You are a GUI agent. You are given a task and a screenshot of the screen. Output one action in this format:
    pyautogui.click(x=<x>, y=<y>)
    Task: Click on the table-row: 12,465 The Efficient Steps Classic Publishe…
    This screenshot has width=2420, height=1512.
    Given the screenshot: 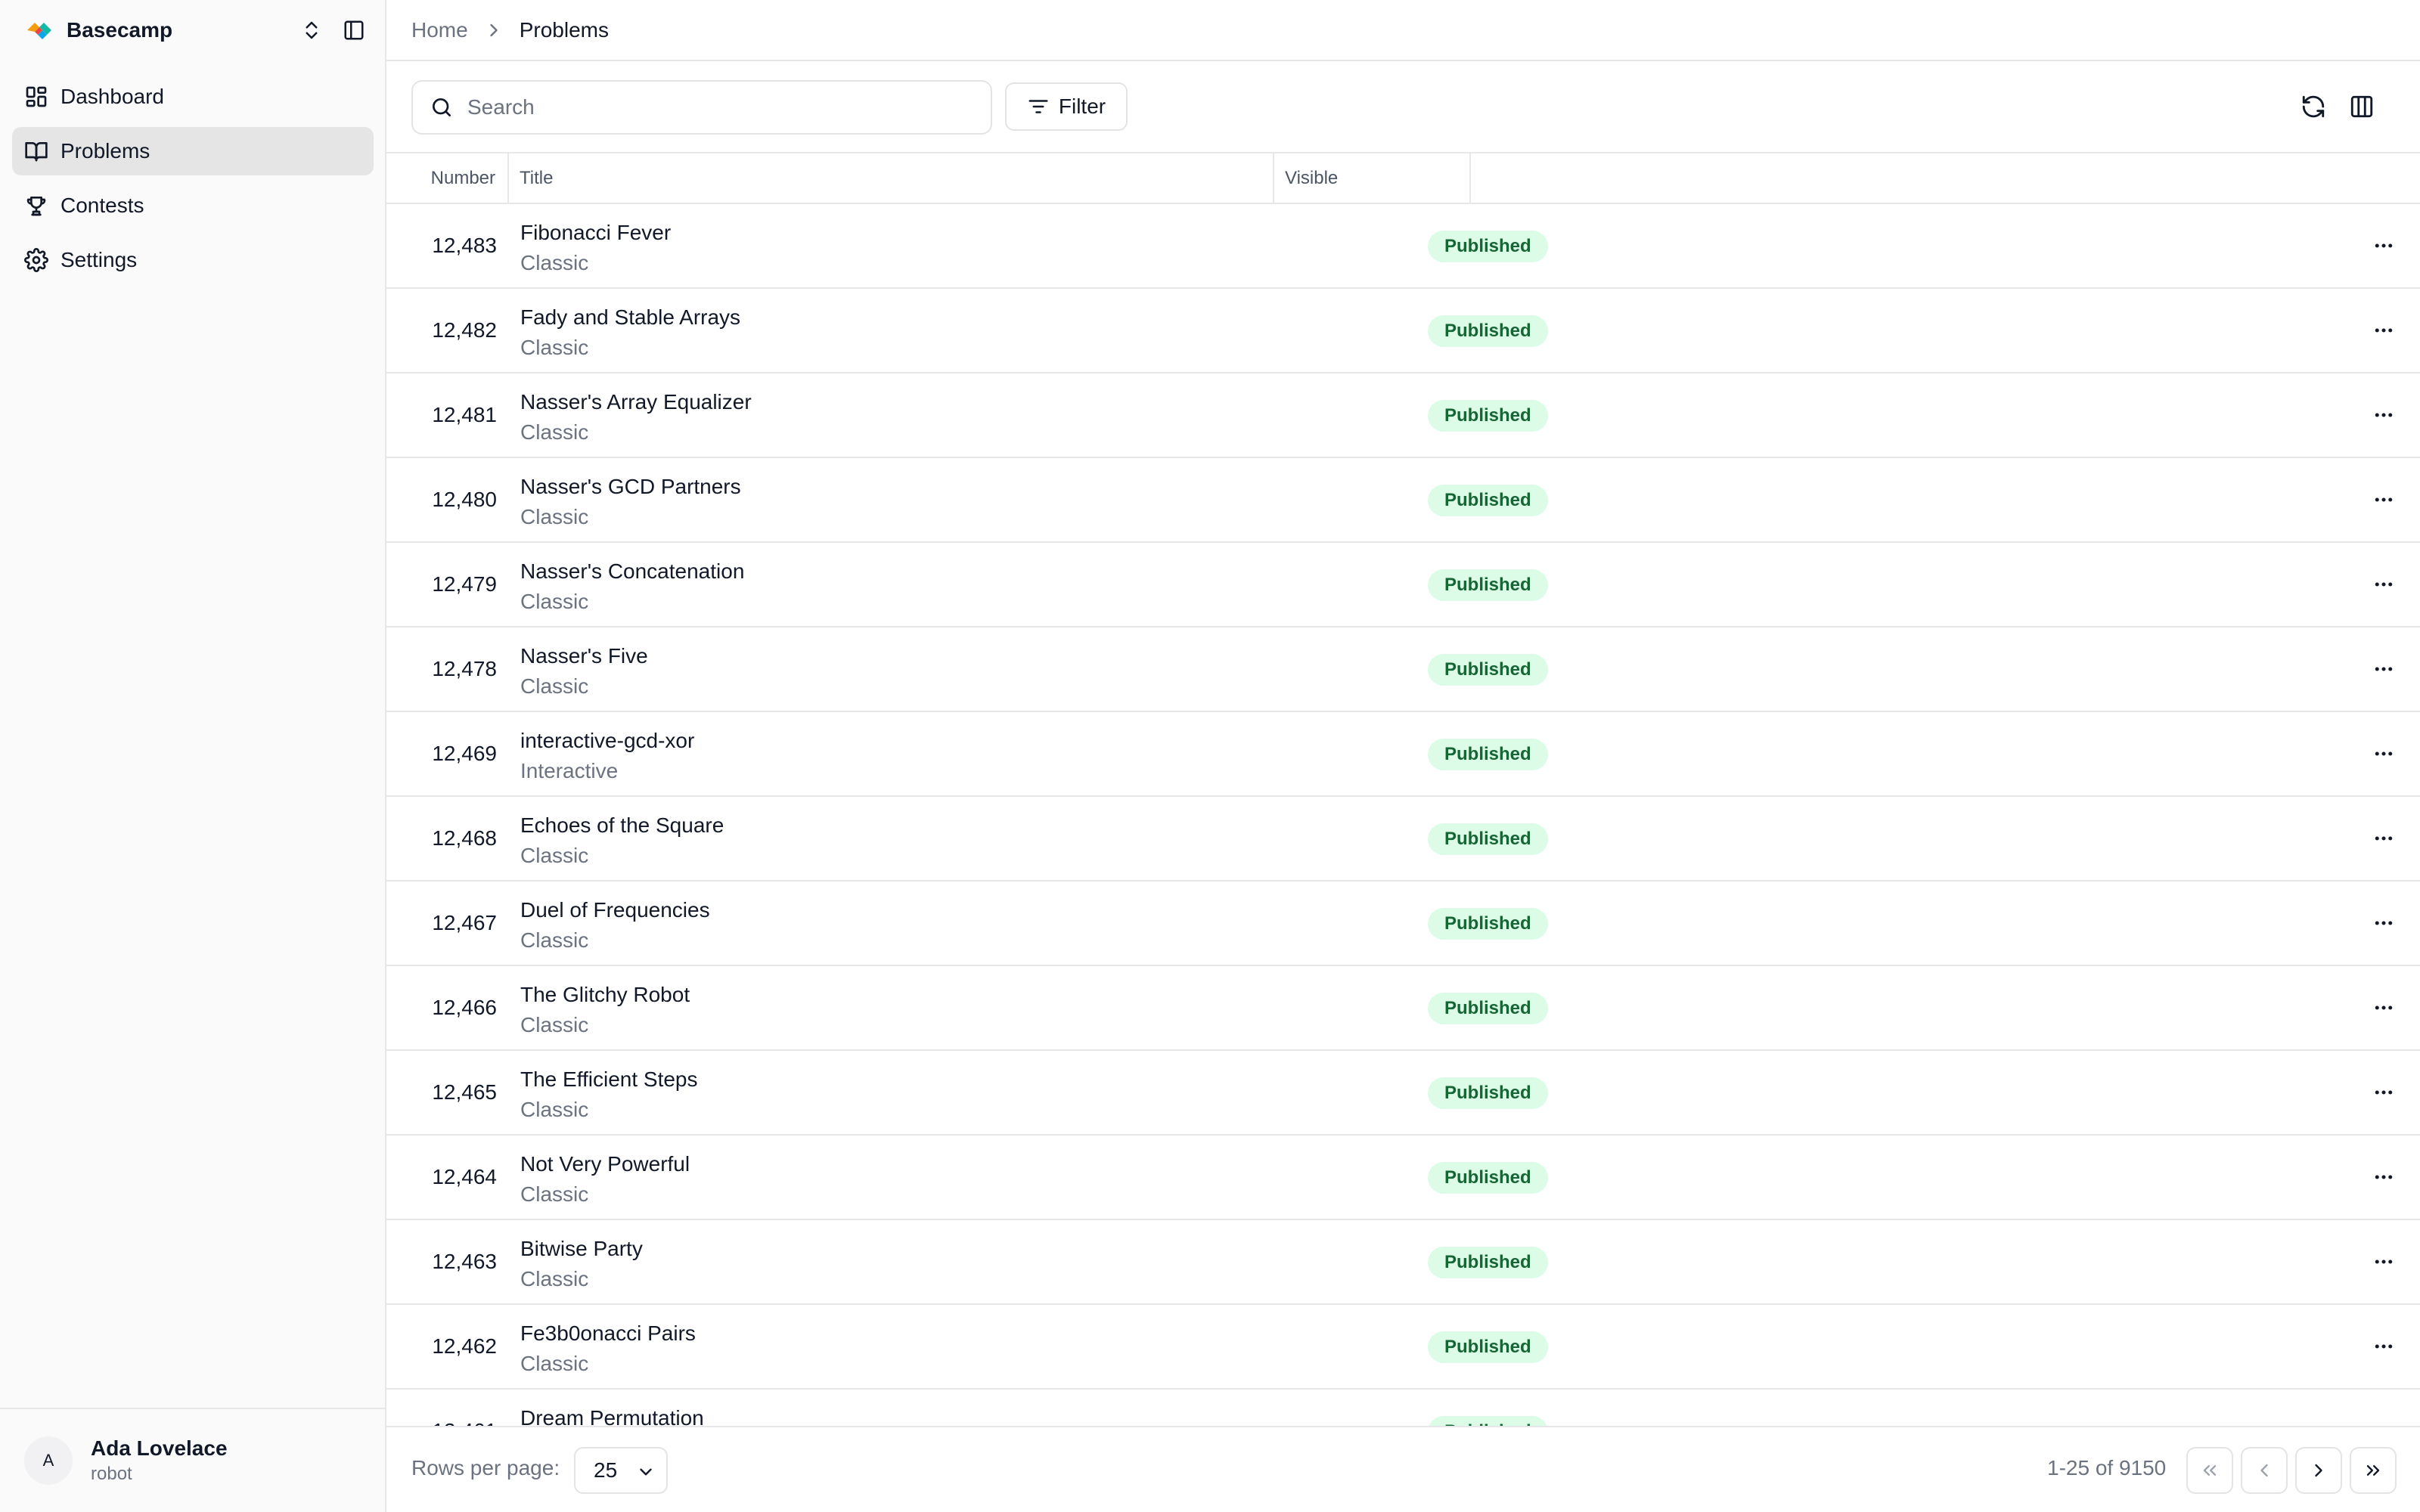 What is the action you would take?
    pyautogui.click(x=1403, y=1093)
    